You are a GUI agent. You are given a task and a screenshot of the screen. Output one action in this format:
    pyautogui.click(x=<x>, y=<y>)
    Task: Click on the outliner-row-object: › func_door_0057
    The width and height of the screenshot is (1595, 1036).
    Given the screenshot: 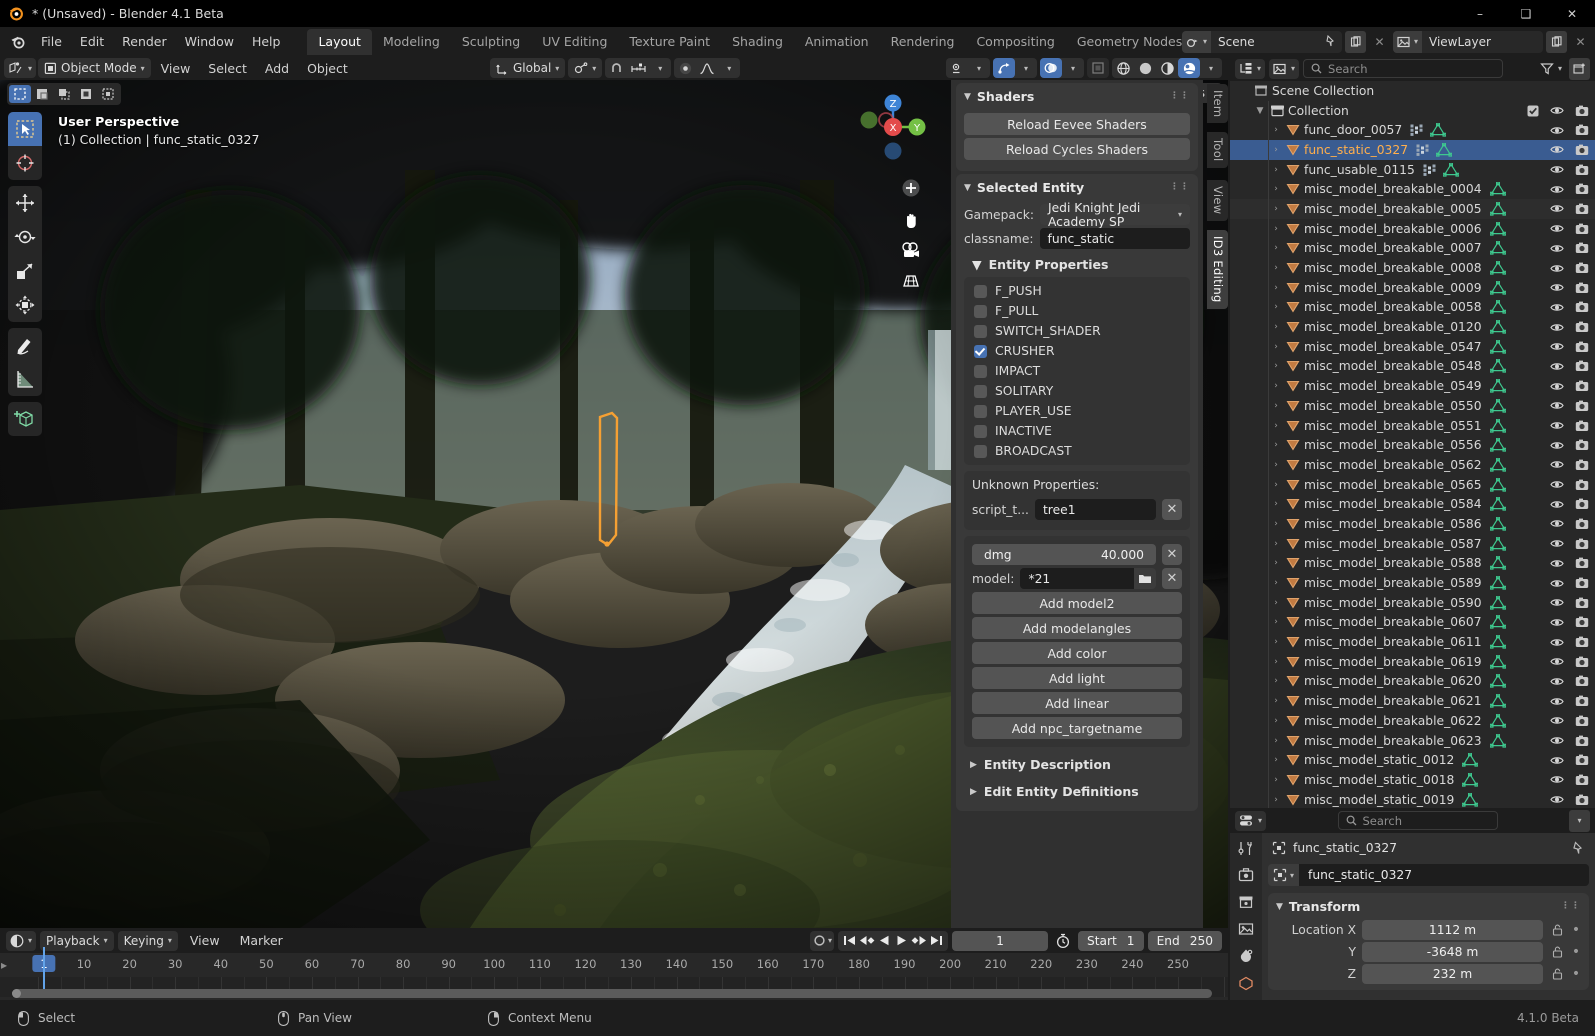 What is the action you would take?
    pyautogui.click(x=1412, y=130)
    